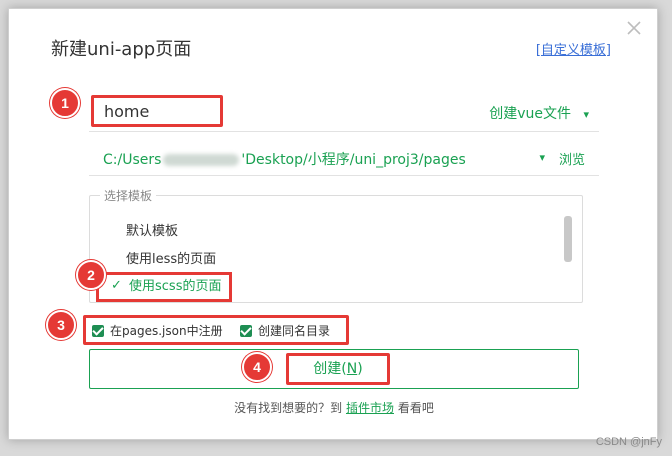 The image size is (672, 456). What do you see at coordinates (152, 229) in the screenshot?
I see `template-item-default: 默认模板` at bounding box center [152, 229].